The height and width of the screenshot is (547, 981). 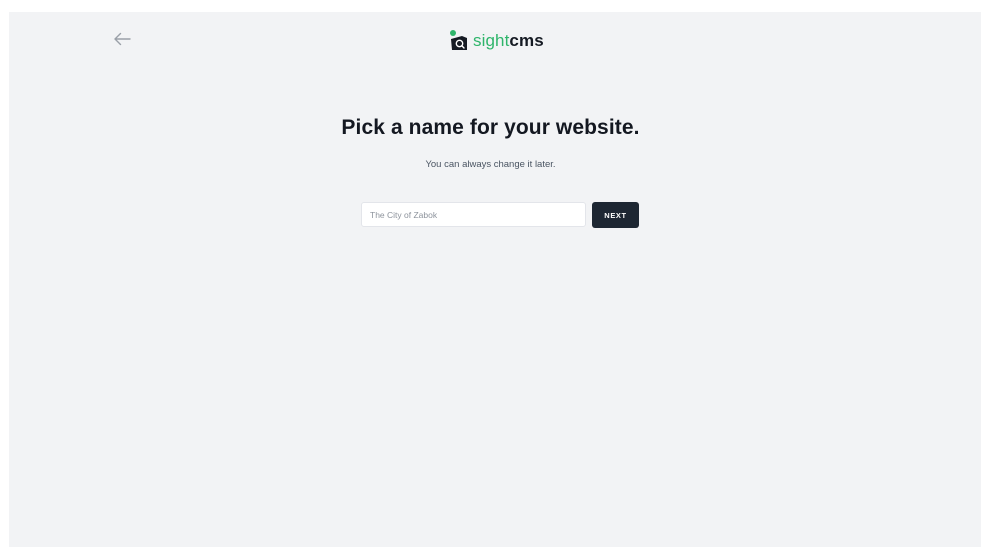 I want to click on logo-text-cms: cms, so click(x=526, y=40).